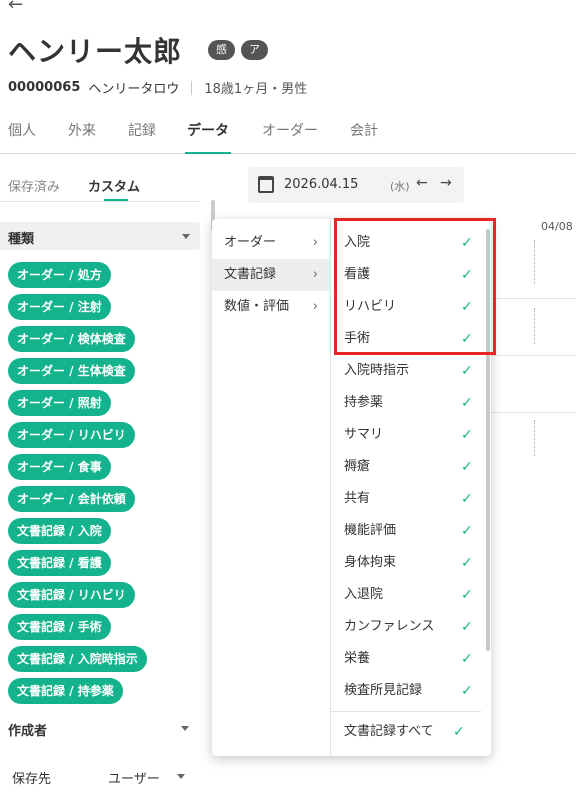  What do you see at coordinates (411, 595) in the screenshot?
I see `menu-item: 入退院 ✓` at bounding box center [411, 595].